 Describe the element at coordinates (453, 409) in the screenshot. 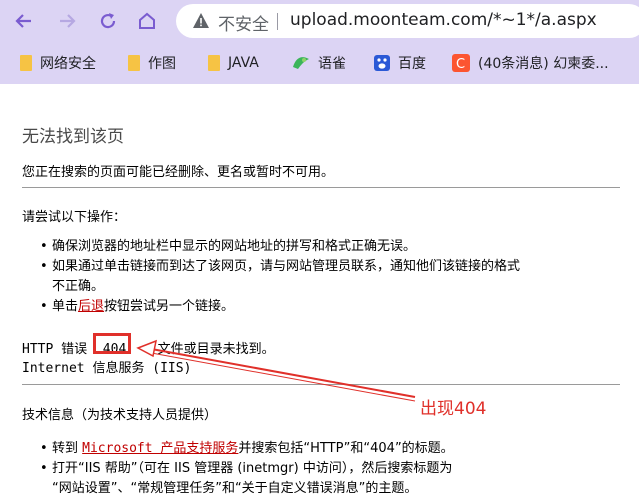

I see `annotation-label: 出现404` at that location.